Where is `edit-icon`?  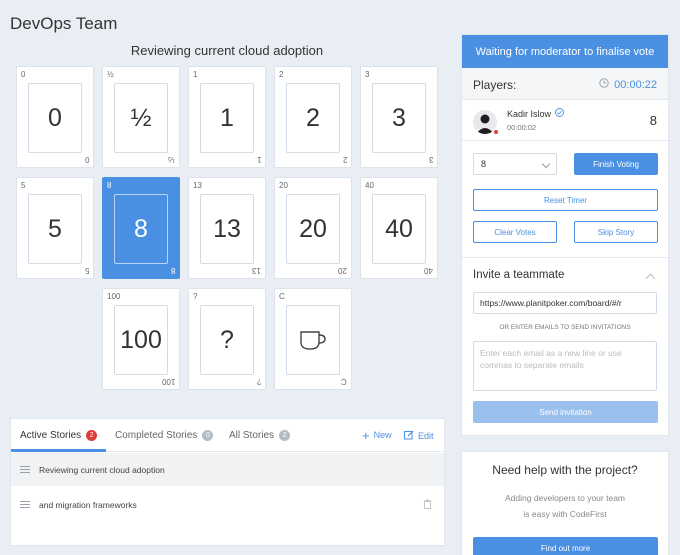
edit-icon is located at coordinates (409, 436).